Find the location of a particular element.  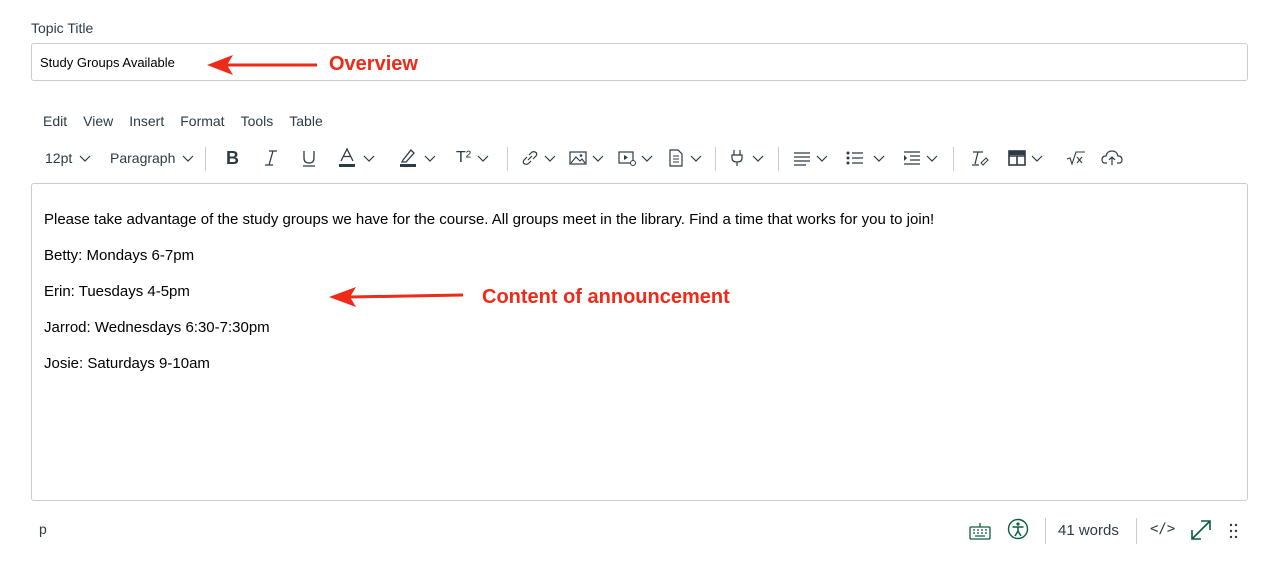

overview-annotation: Overview is located at coordinates (373, 64).